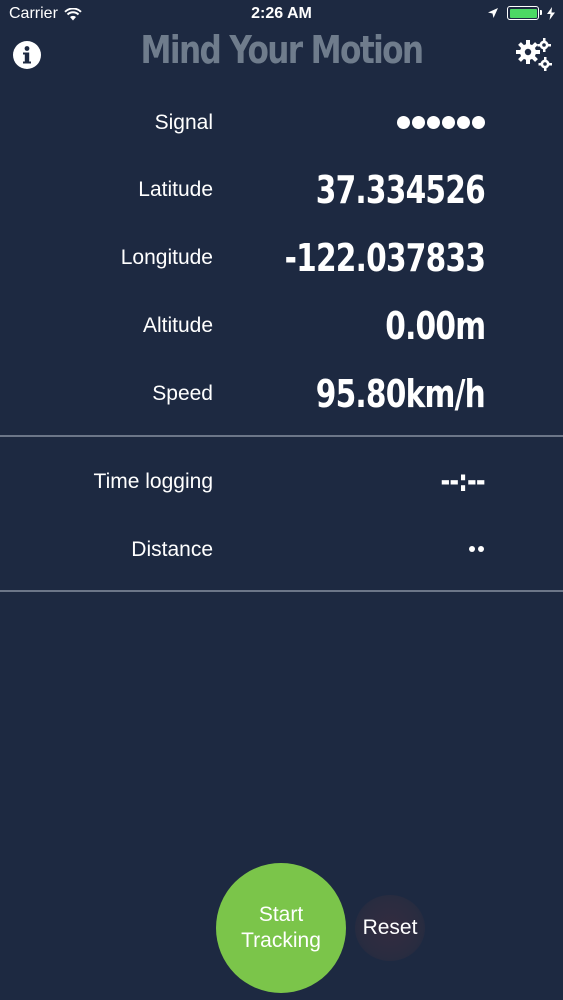  I want to click on speed-label: Speed, so click(182, 393).